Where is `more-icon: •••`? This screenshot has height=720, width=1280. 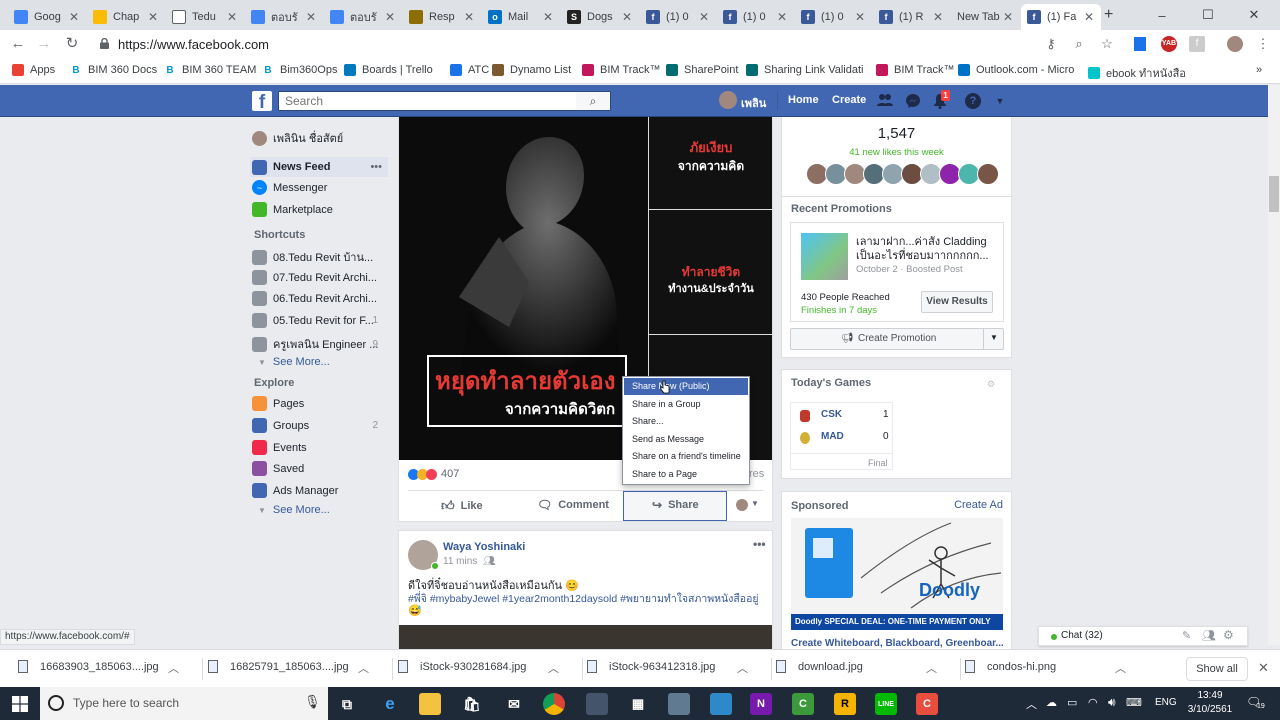 more-icon: ••• is located at coordinates (759, 544).